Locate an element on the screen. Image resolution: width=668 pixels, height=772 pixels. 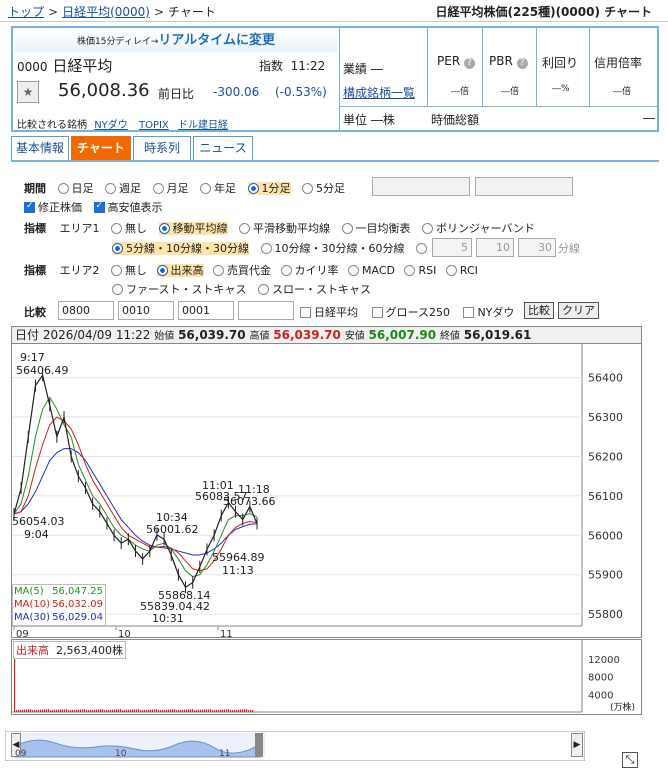
ind2-fast-stoch: ファースト・ストキャス is located at coordinates (179, 289).